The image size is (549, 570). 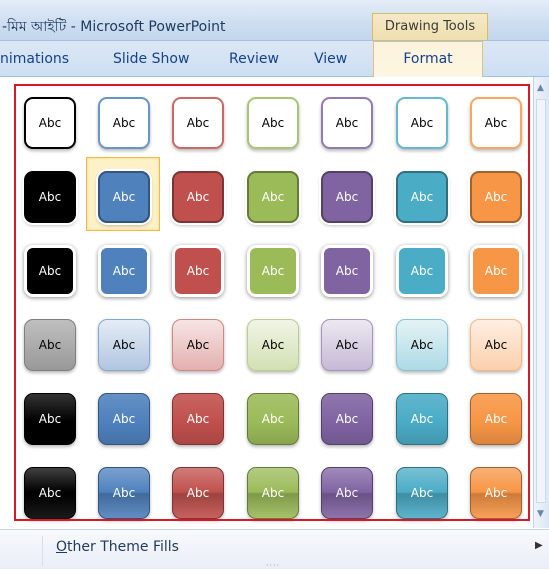 What do you see at coordinates (62, 547) in the screenshot?
I see `accelerator-key: O` at bounding box center [62, 547].